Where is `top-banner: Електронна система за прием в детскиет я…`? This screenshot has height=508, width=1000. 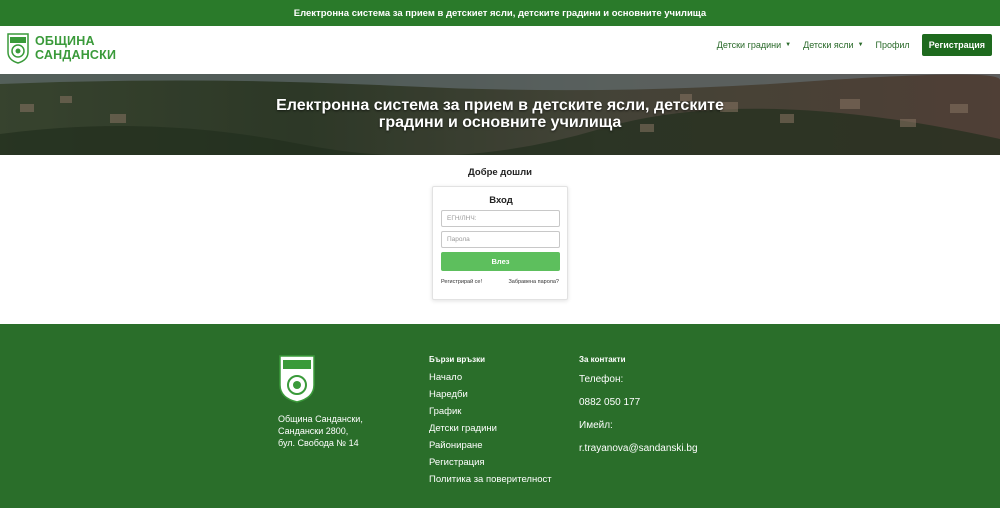
top-banner: Електронна система за прием в детскиет я… is located at coordinates (500, 13).